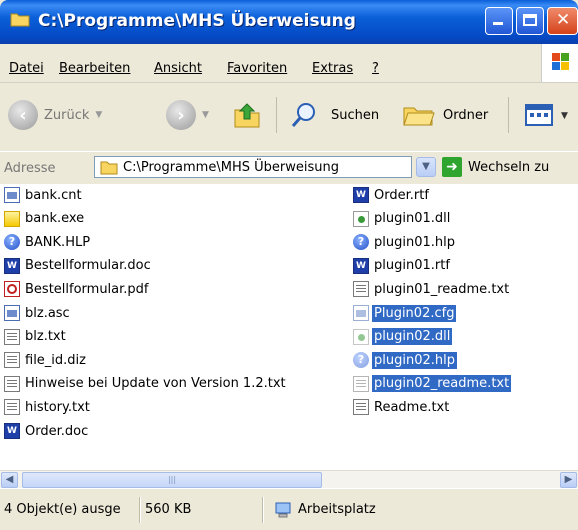  What do you see at coordinates (20, 20) in the screenshot?
I see `folder-icon` at bounding box center [20, 20].